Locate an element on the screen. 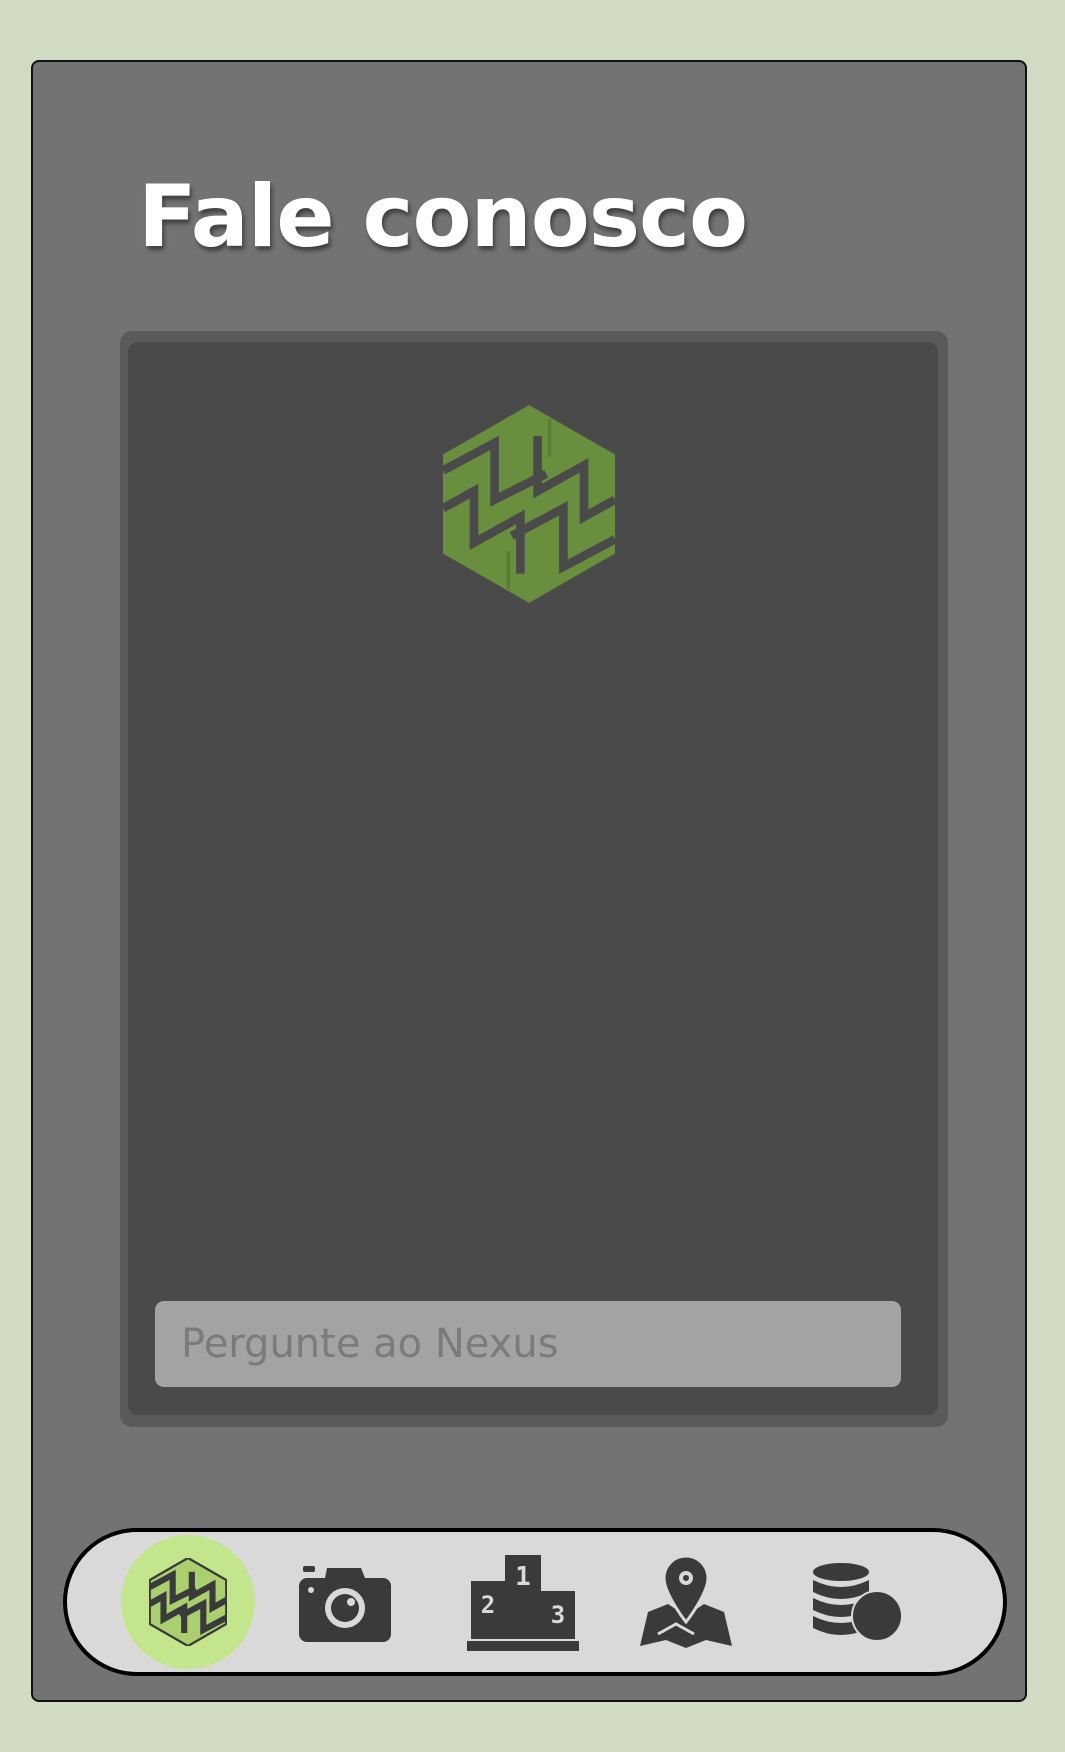 The image size is (1065, 1752). nav-item-ranking: 1 2 3 is located at coordinates (523, 1602).